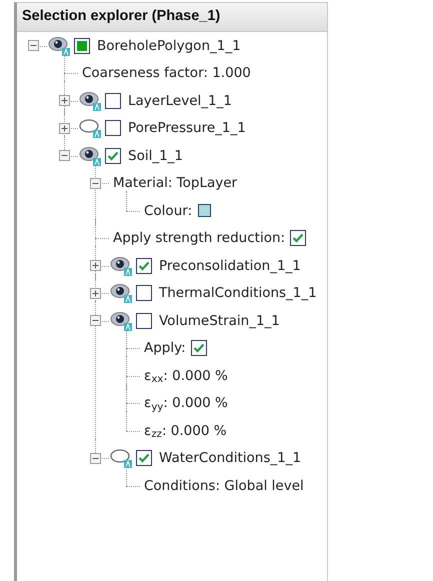  What do you see at coordinates (224, 486) in the screenshot?
I see `property-text: Conditions: Global level` at bounding box center [224, 486].